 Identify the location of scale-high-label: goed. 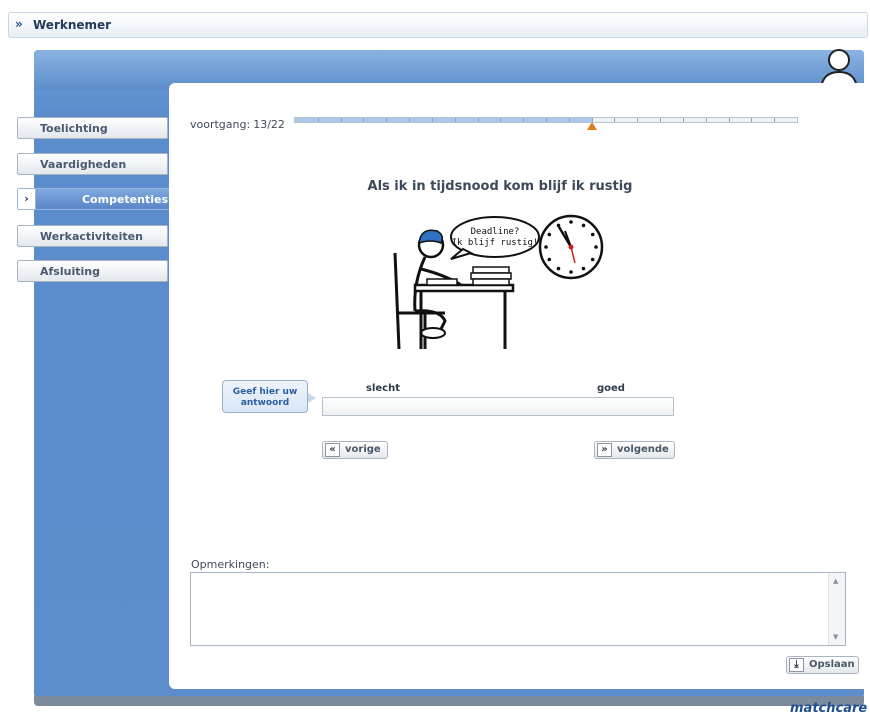
(611, 388).